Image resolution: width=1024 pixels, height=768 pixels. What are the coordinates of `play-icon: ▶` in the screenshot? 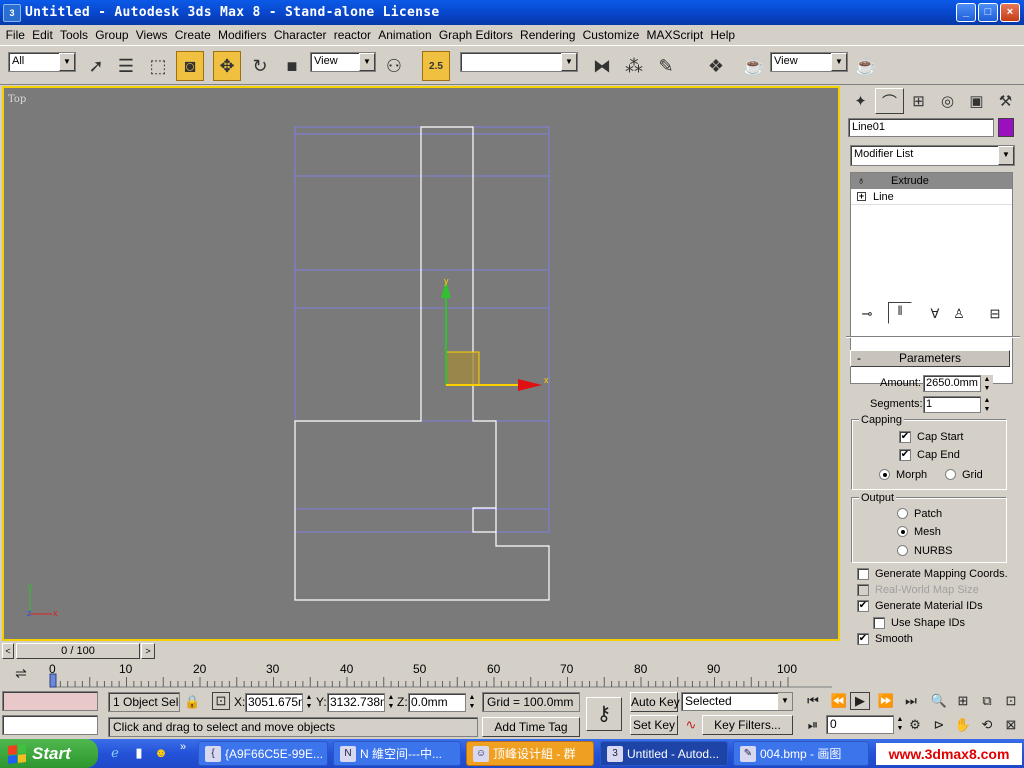 It's located at (860, 701).